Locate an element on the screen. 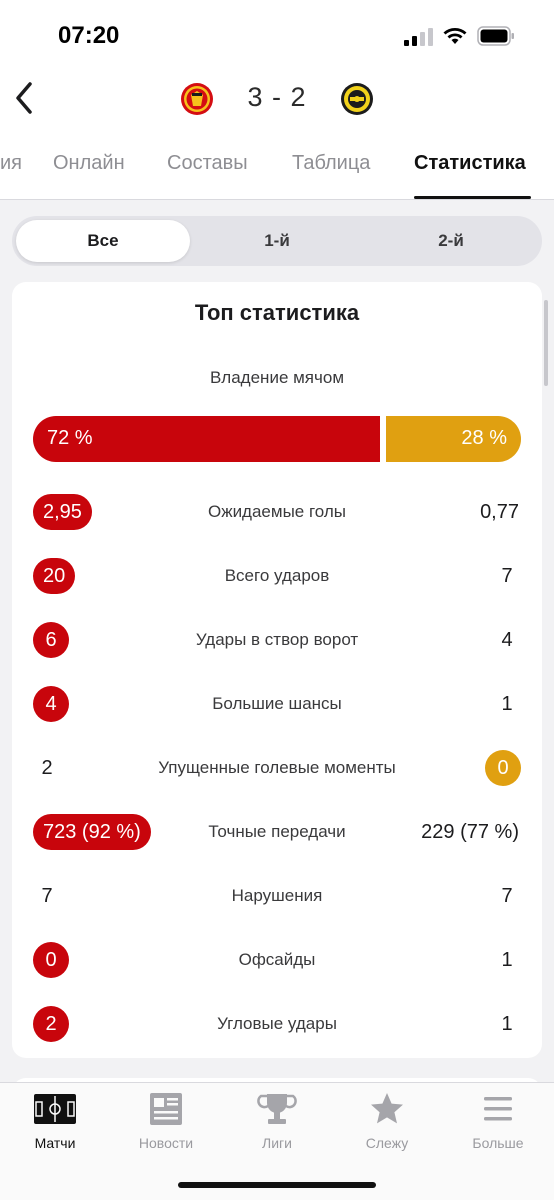  stat-home-cell: 7 is located at coordinates (51, 896).